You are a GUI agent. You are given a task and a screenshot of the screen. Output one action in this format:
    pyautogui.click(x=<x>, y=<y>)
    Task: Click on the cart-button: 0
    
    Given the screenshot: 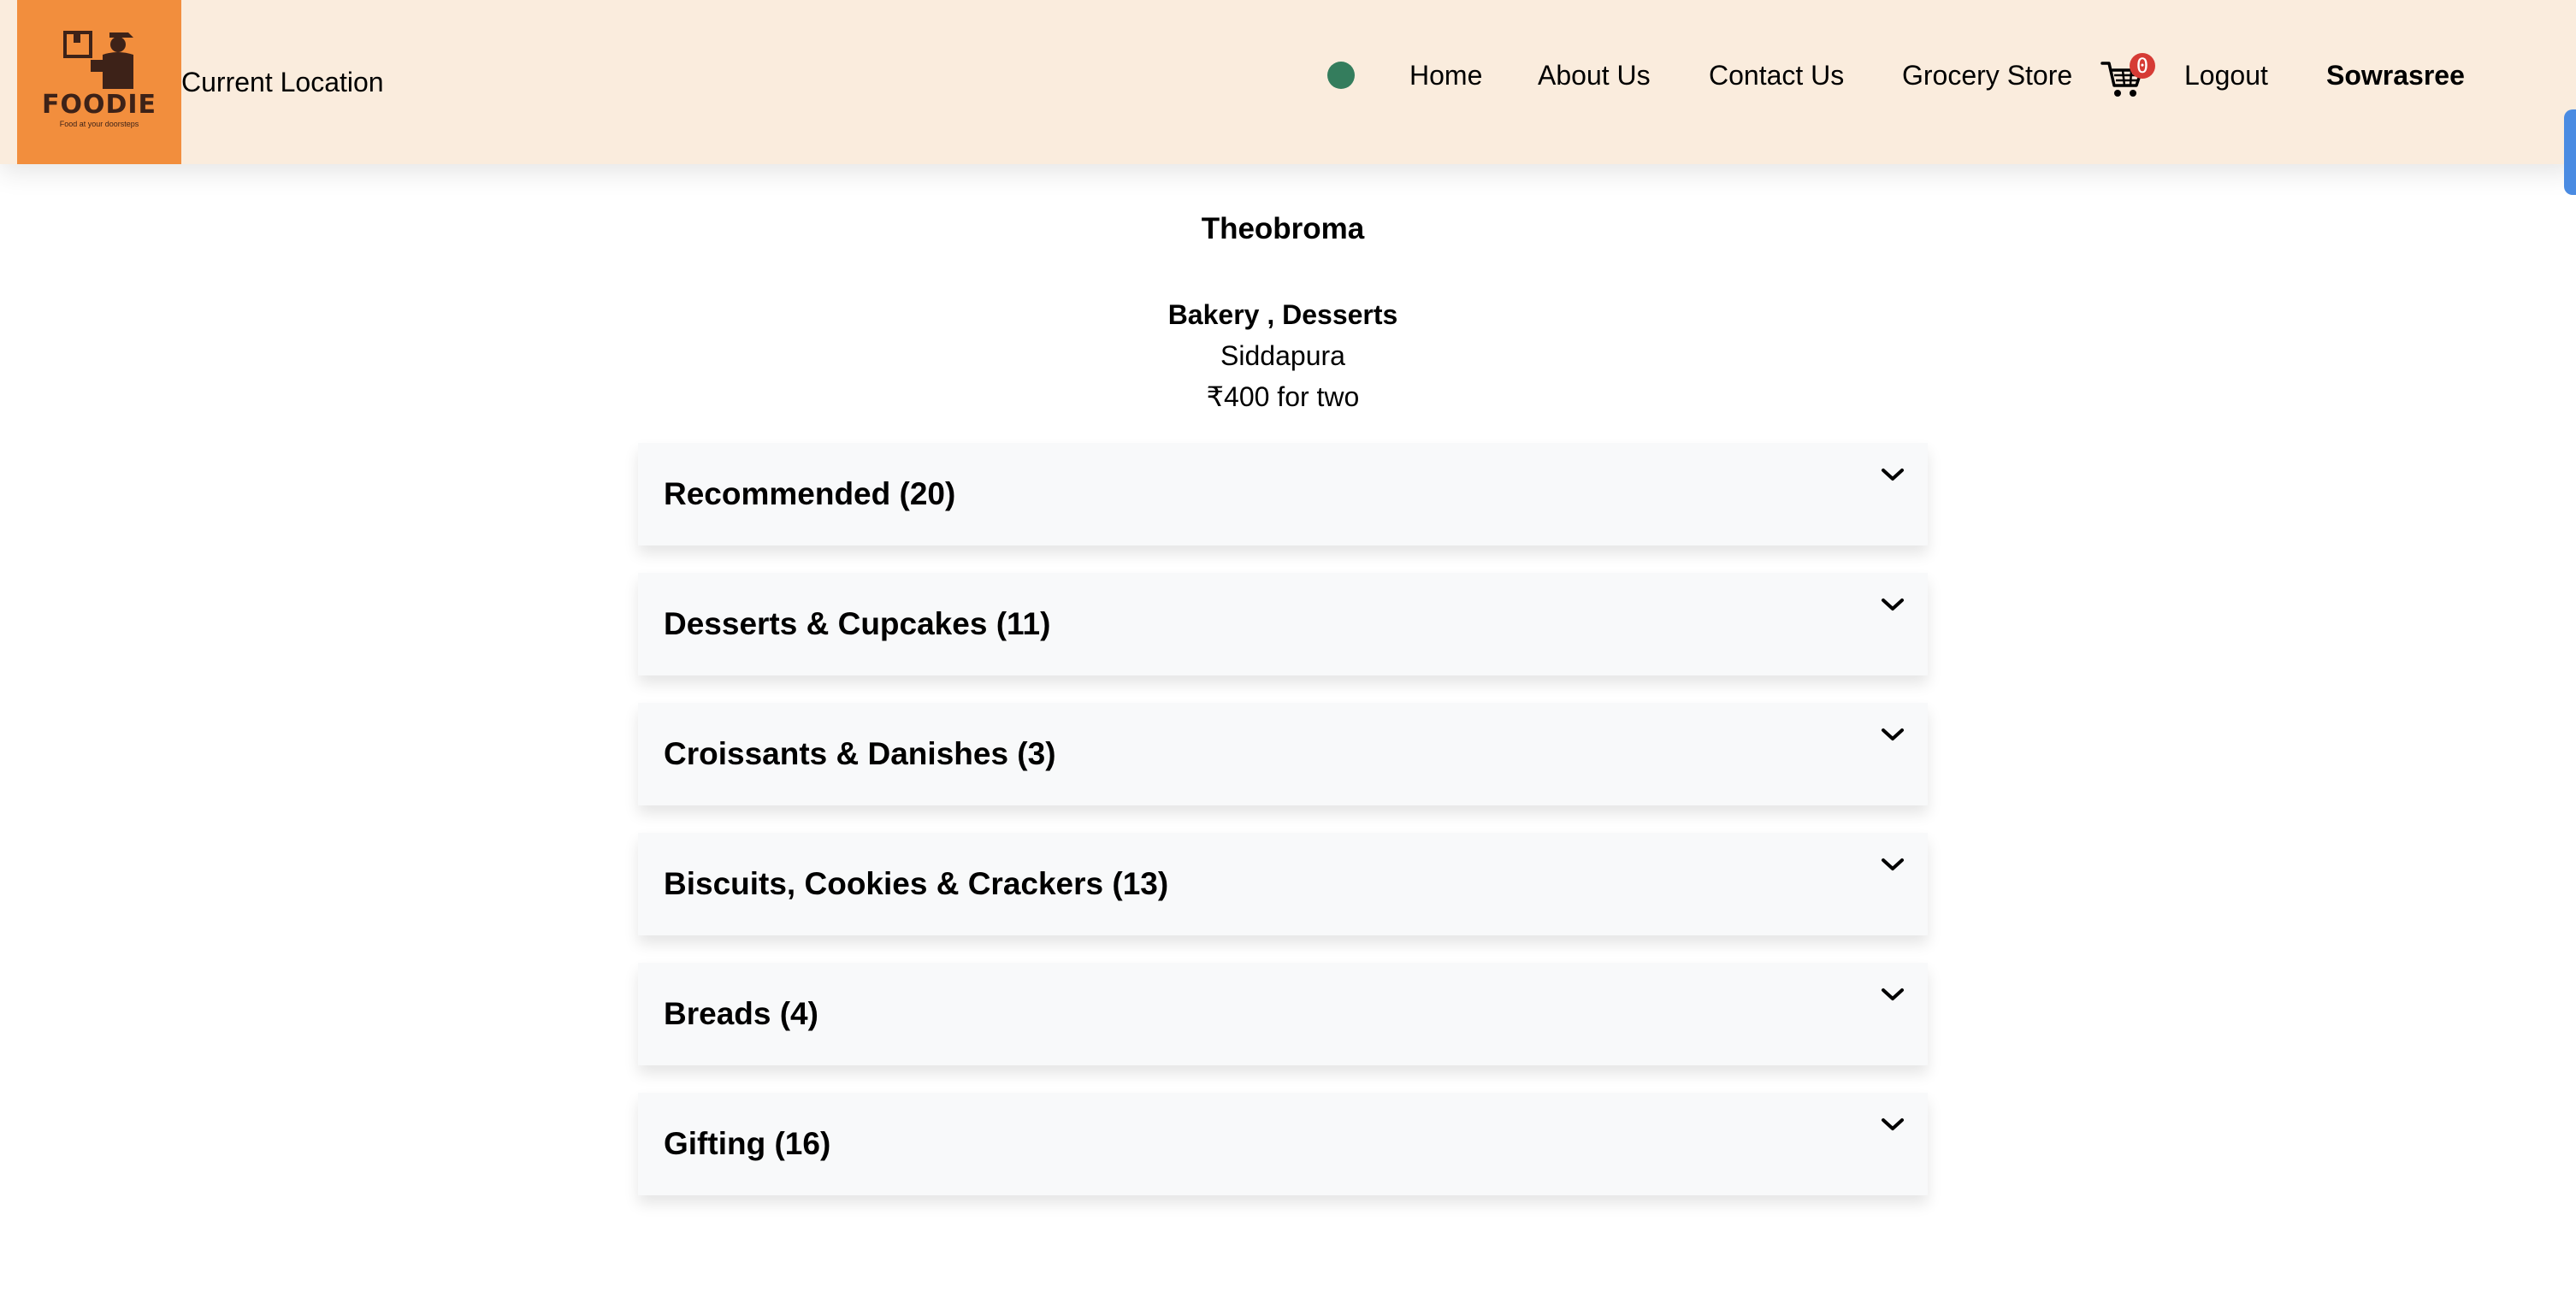 What is the action you would take?
    pyautogui.click(x=2127, y=78)
    